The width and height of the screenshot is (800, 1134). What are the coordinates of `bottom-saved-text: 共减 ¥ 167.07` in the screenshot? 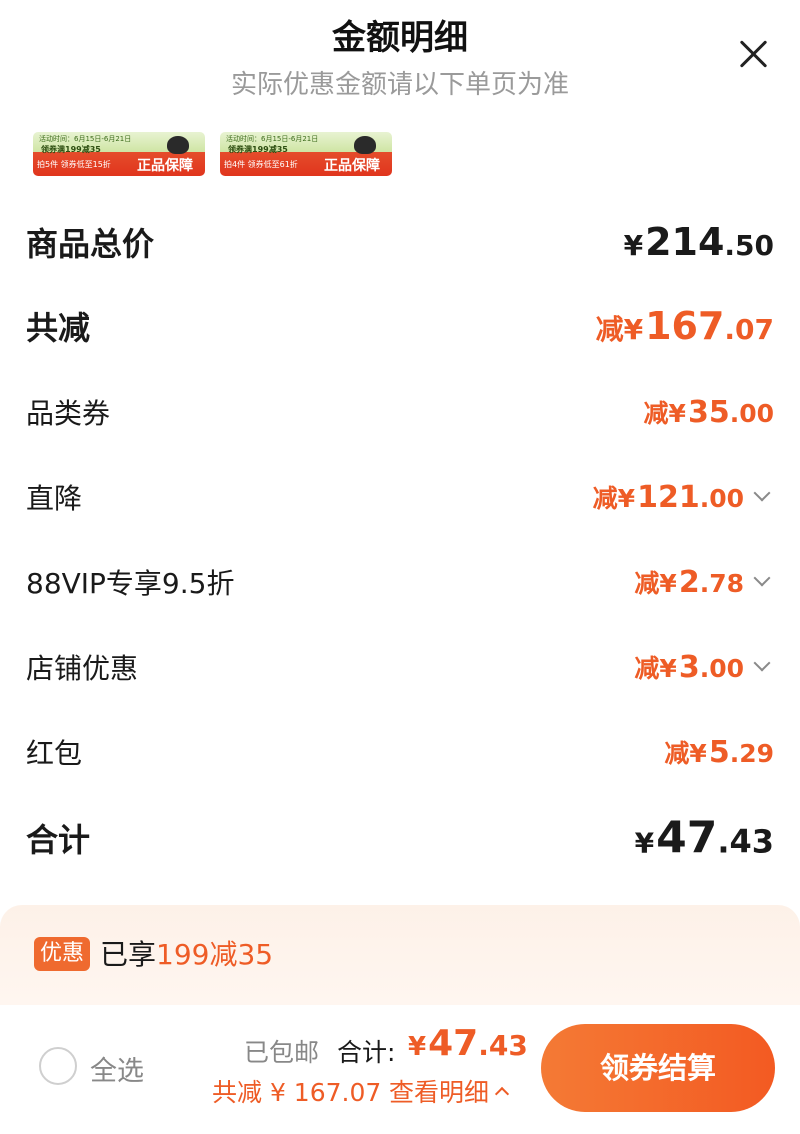 It's located at (297, 1092).